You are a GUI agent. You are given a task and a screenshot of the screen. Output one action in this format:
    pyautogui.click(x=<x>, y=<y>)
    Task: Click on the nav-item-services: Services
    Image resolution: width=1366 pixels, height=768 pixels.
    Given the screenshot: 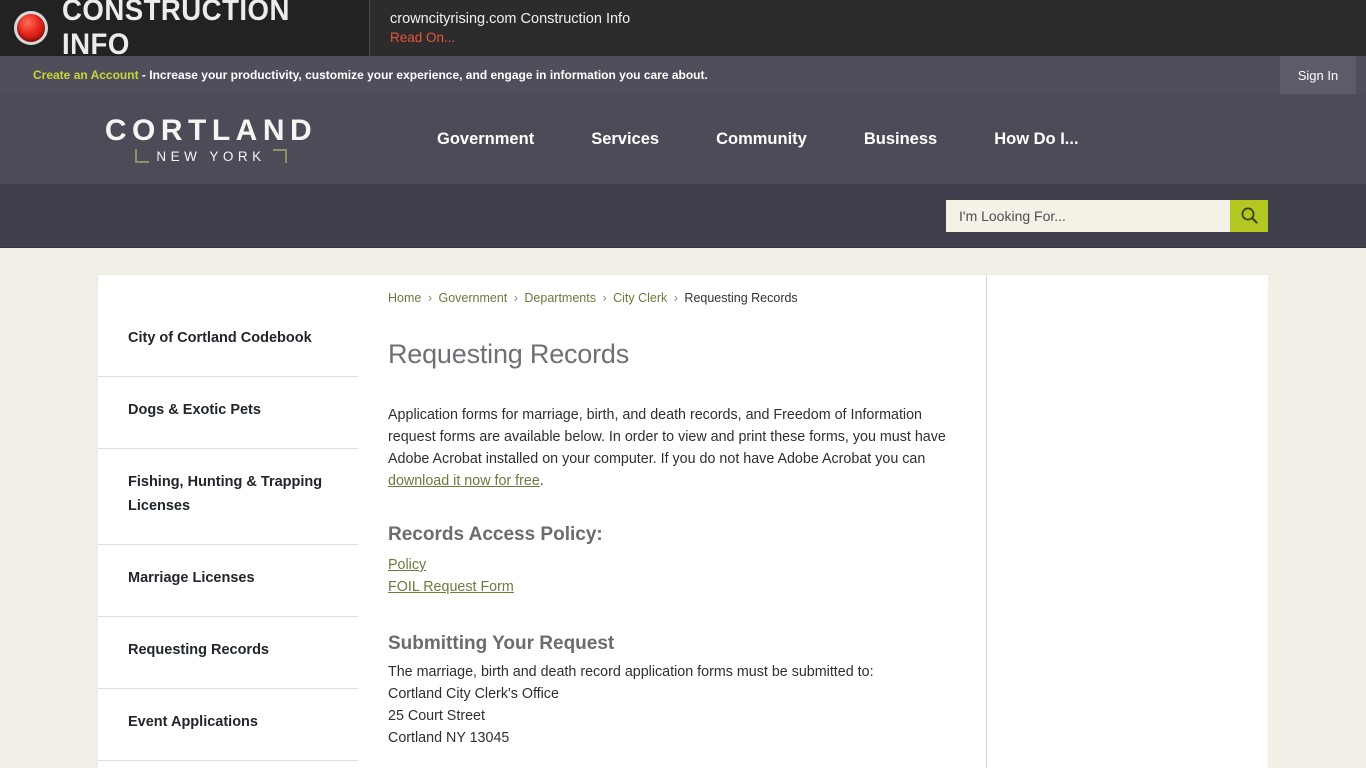 What is the action you would take?
    pyautogui.click(x=625, y=139)
    